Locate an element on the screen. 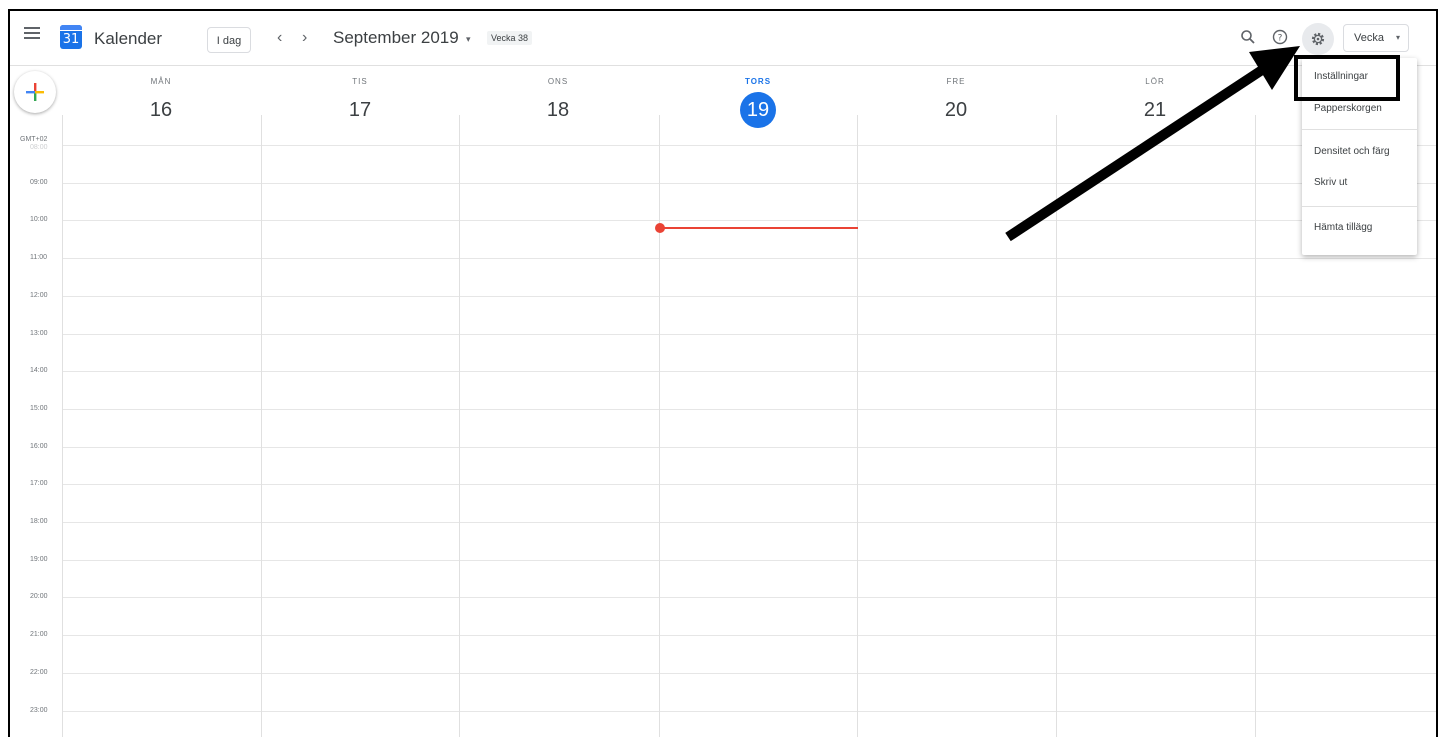 This screenshot has width=1443, height=739. day-number-text: 17 is located at coordinates (360, 110).